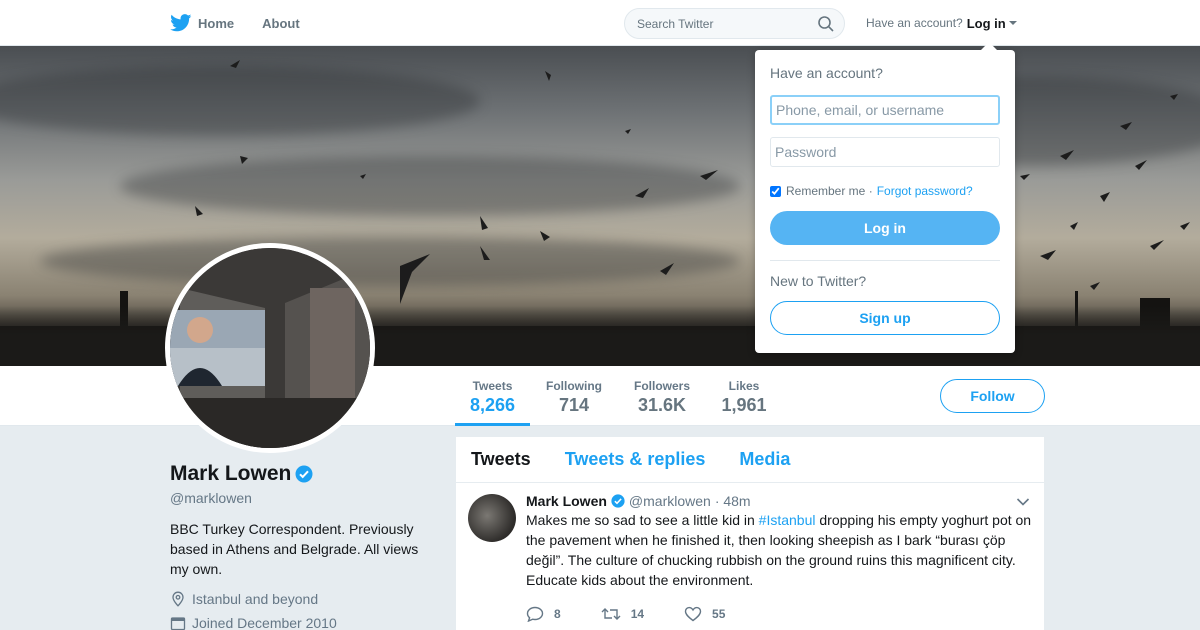  I want to click on retweet-count: 14, so click(637, 614).